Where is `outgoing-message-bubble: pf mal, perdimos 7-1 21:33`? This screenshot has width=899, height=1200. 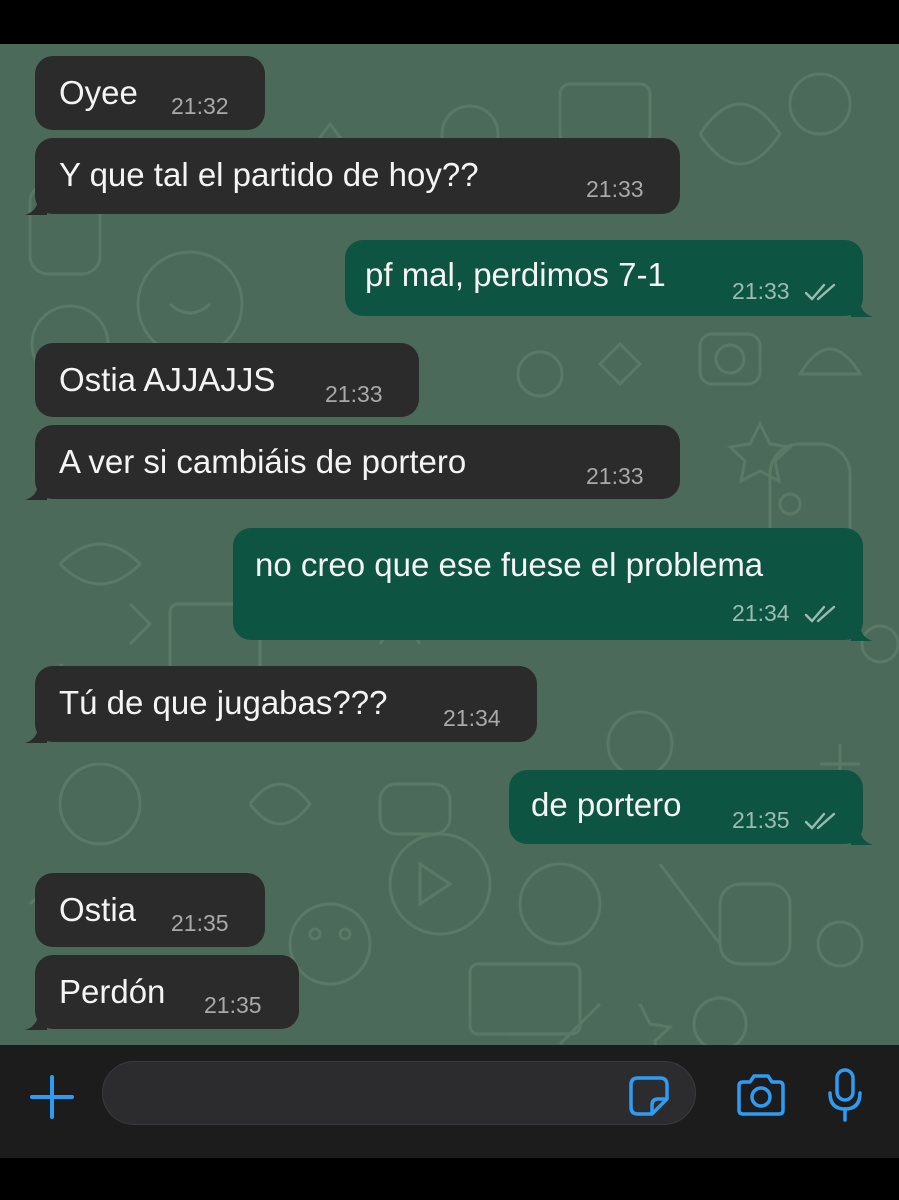
outgoing-message-bubble: pf mal, perdimos 7-1 21:33 is located at coordinates (609, 278).